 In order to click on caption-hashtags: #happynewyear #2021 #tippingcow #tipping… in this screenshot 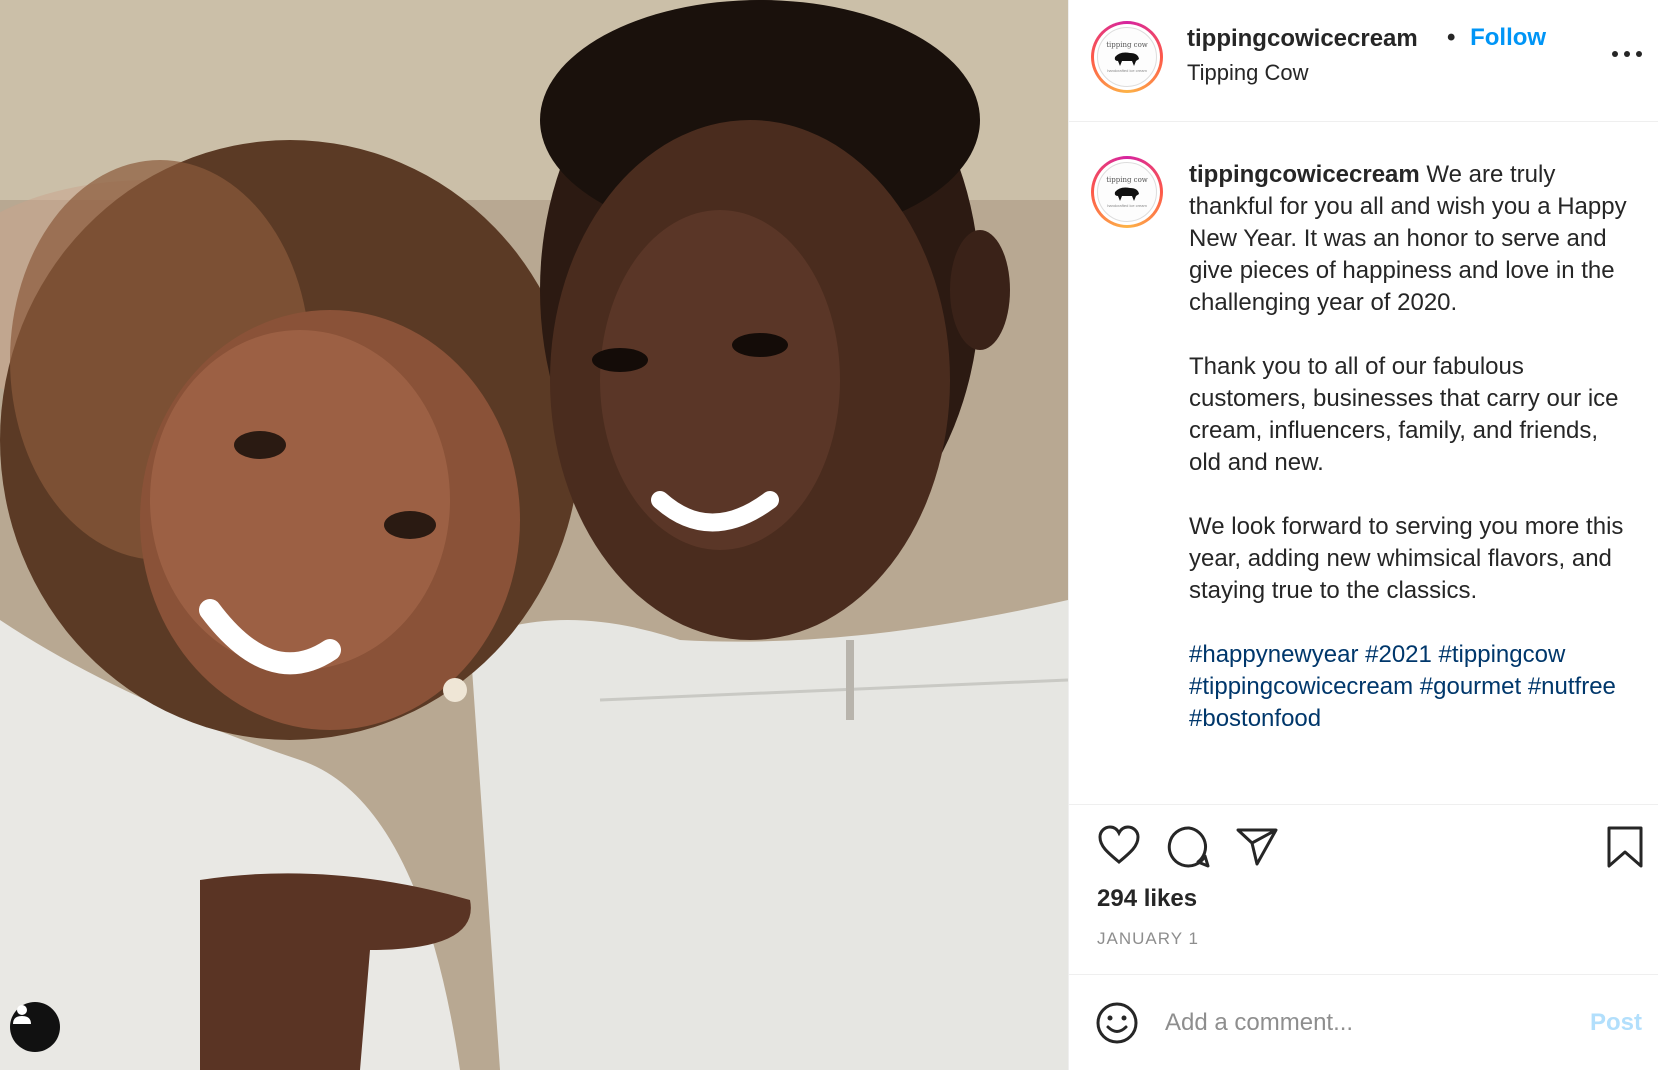, I will do `click(1406, 686)`.